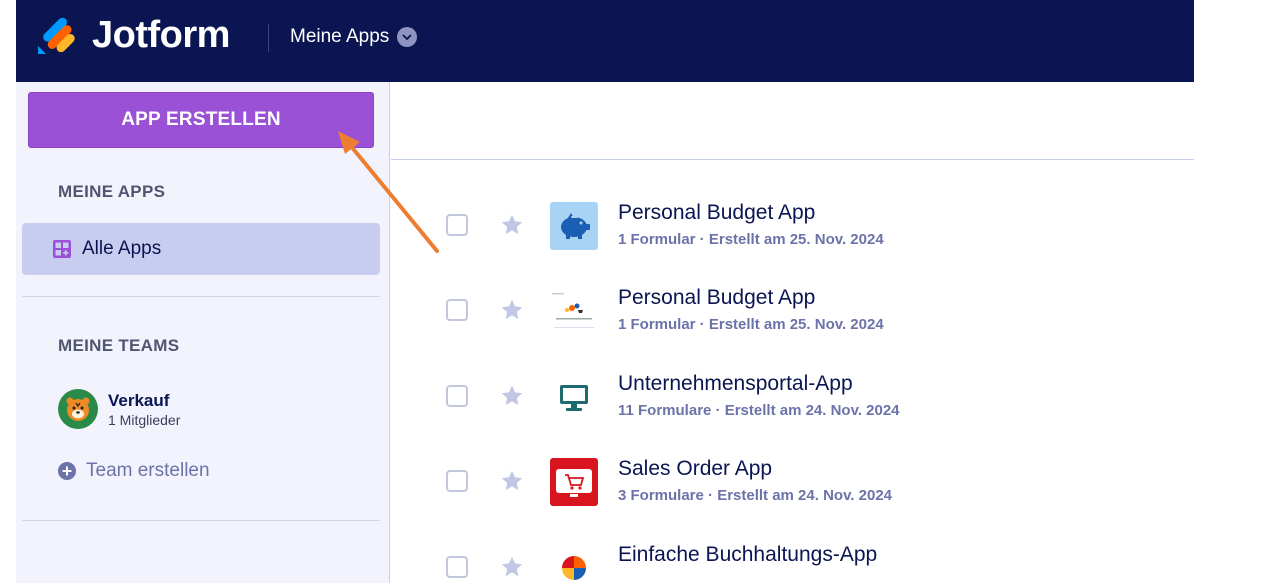  What do you see at coordinates (574, 311) in the screenshot?
I see `app-thumbnail-icon` at bounding box center [574, 311].